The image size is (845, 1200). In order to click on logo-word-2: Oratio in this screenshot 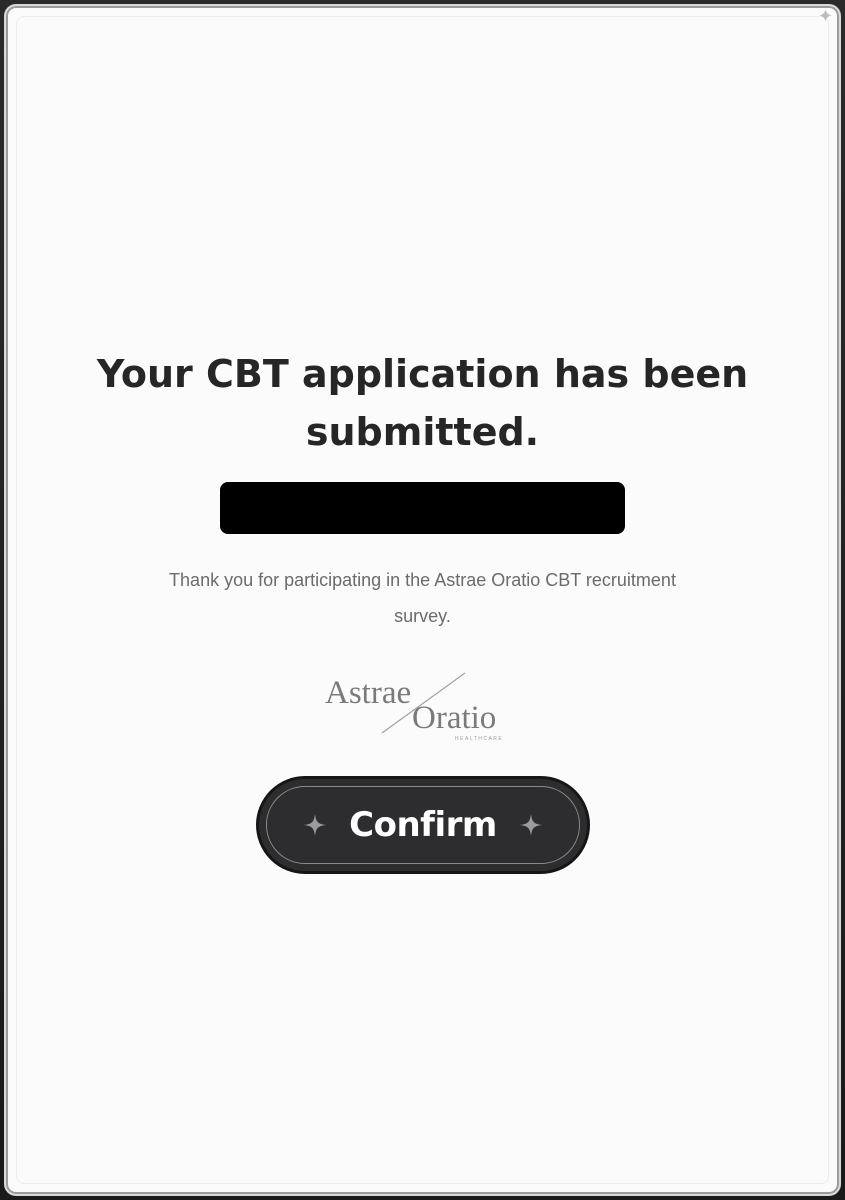, I will do `click(454, 718)`.